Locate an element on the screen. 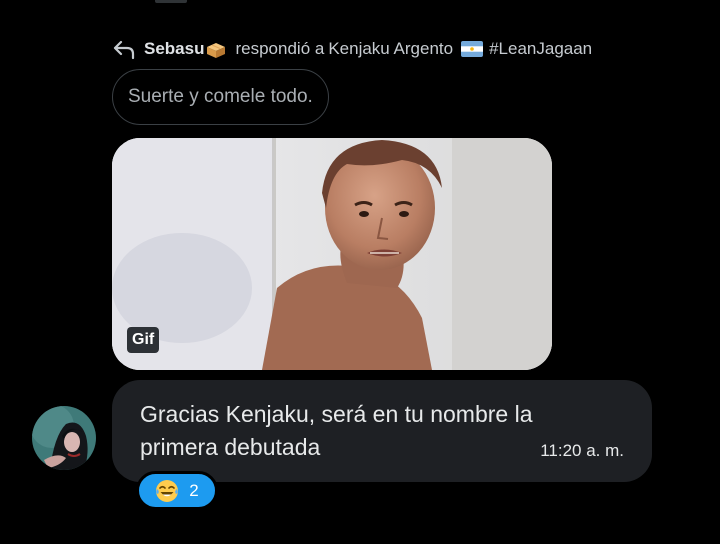 This screenshot has height=544, width=720. avatar is located at coordinates (64, 438).